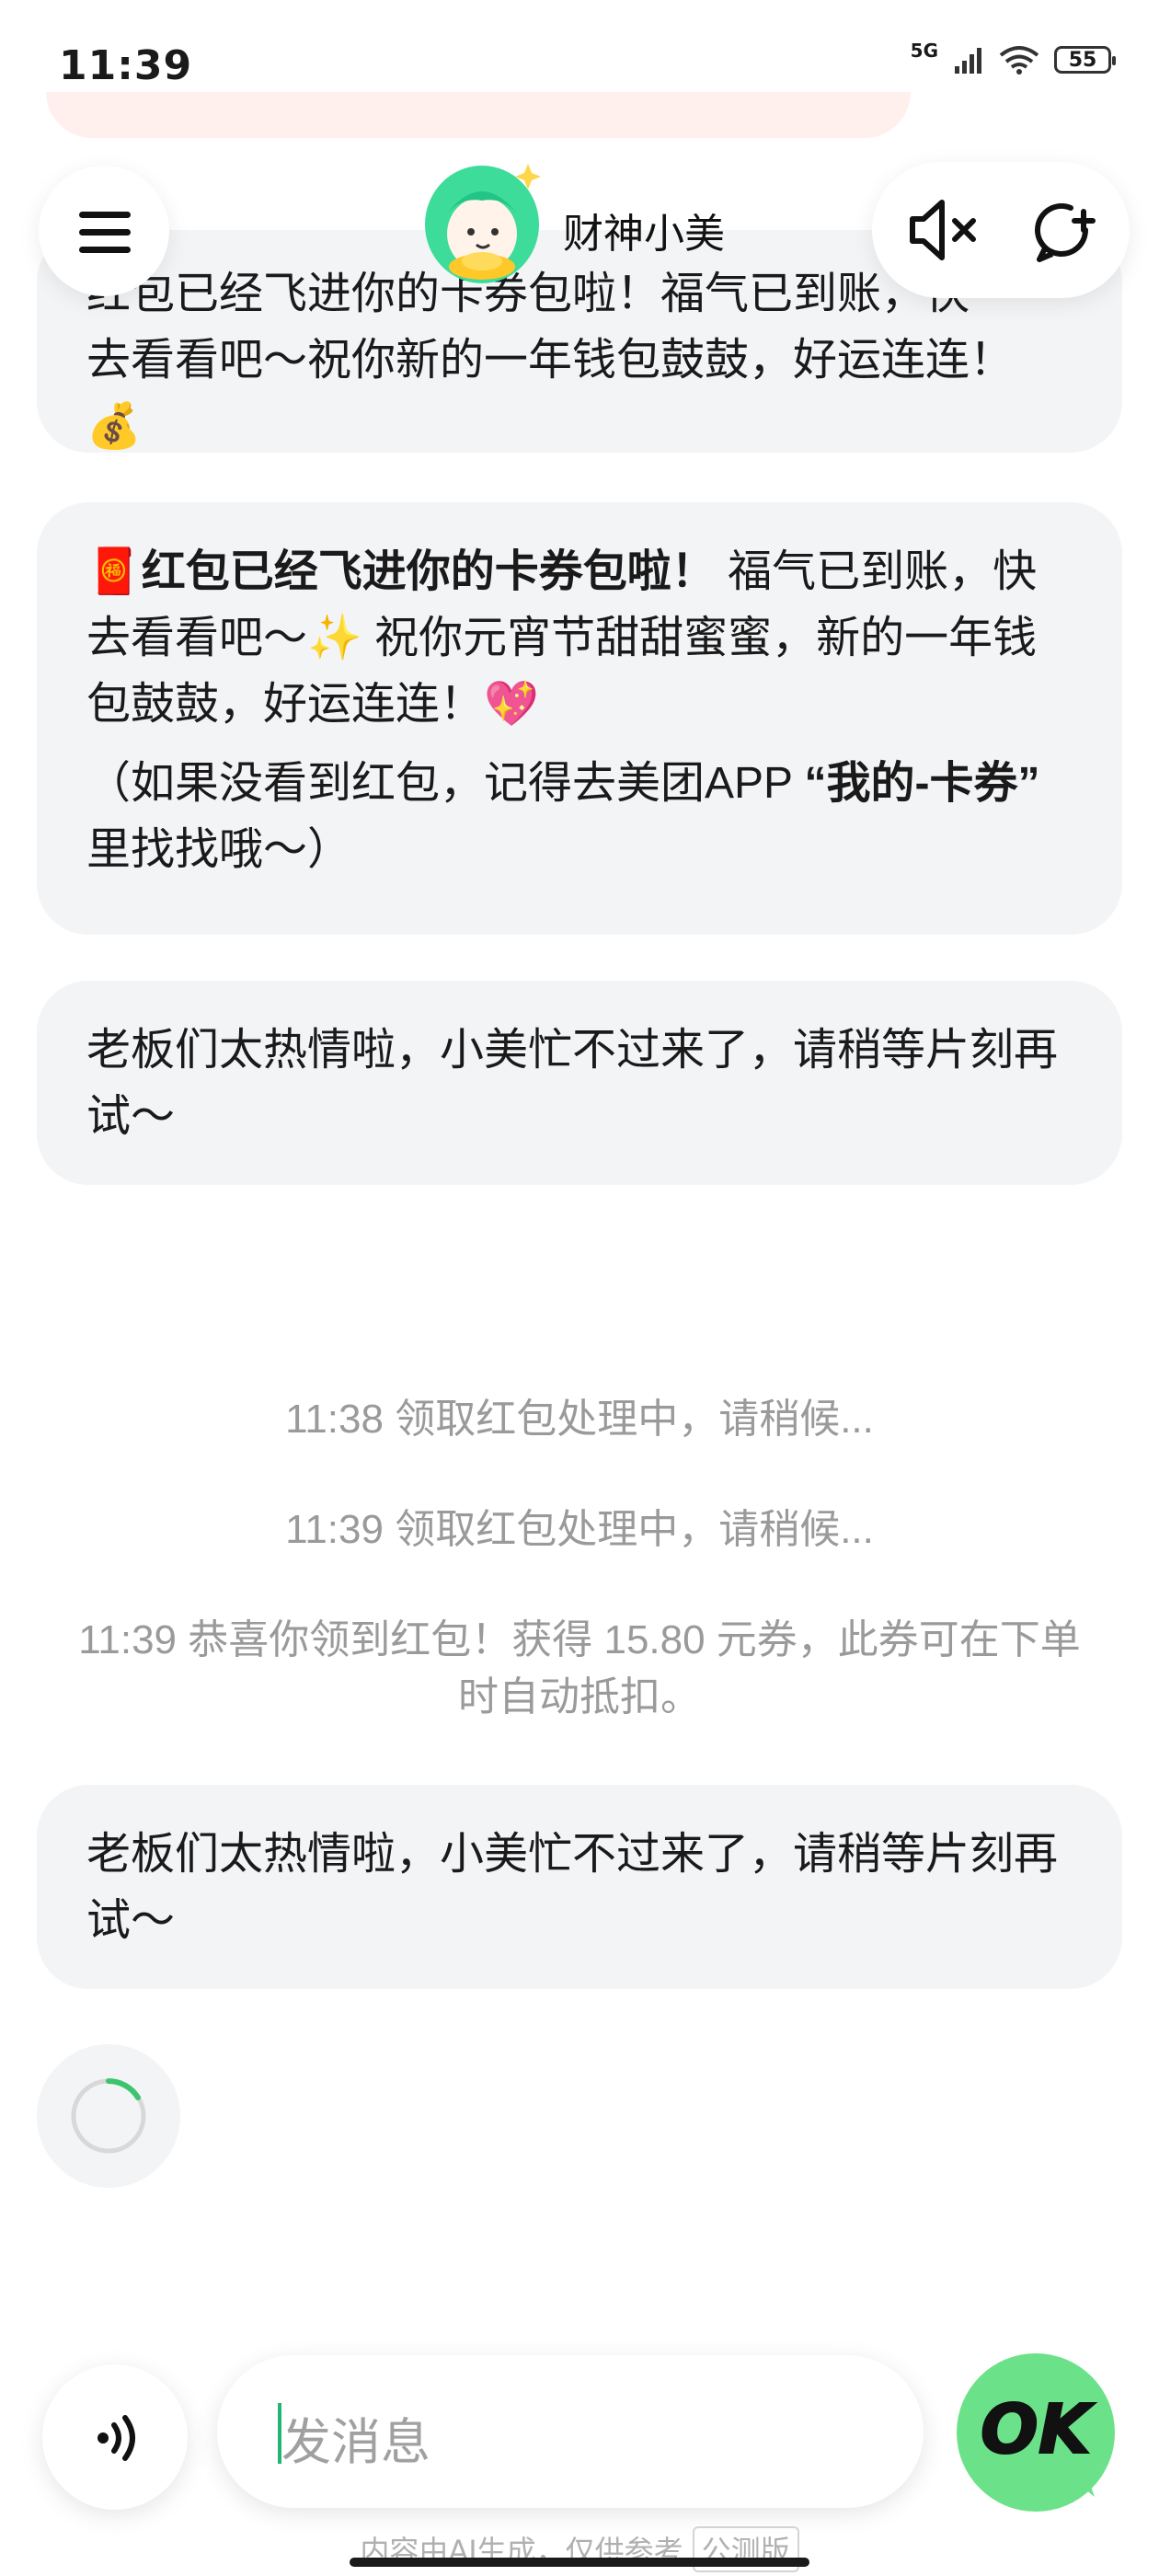  What do you see at coordinates (114, 426) in the screenshot?
I see `money-bag-icon: 💰` at bounding box center [114, 426].